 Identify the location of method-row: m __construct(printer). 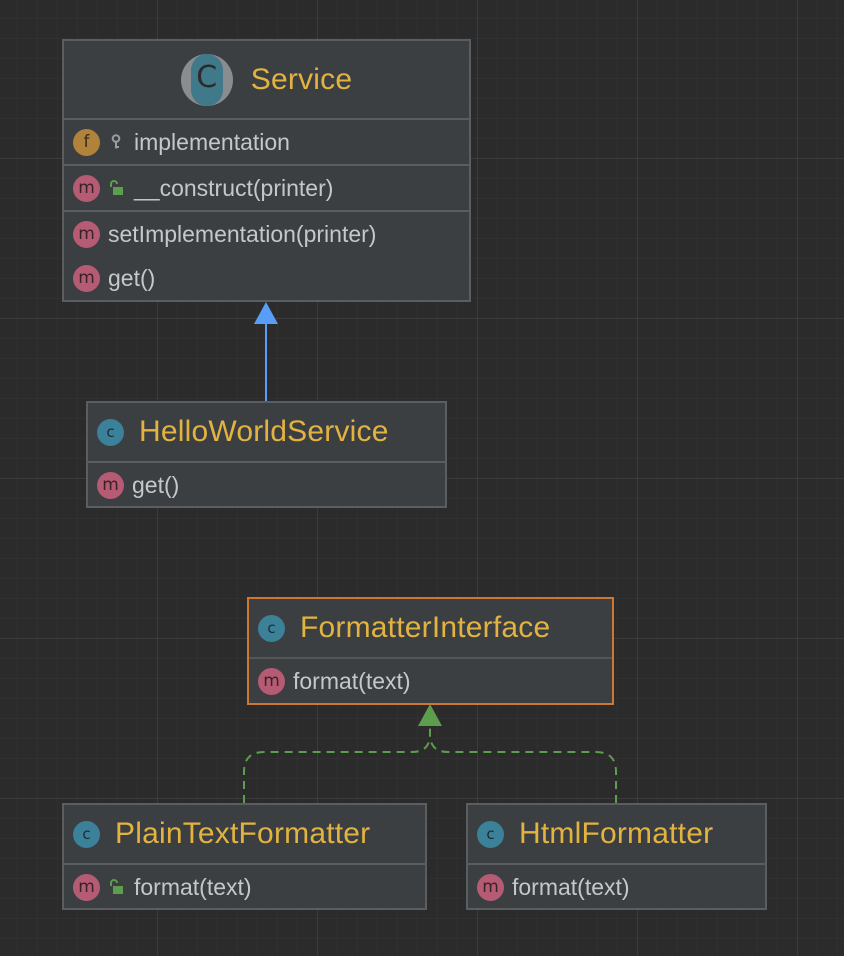
(266, 188).